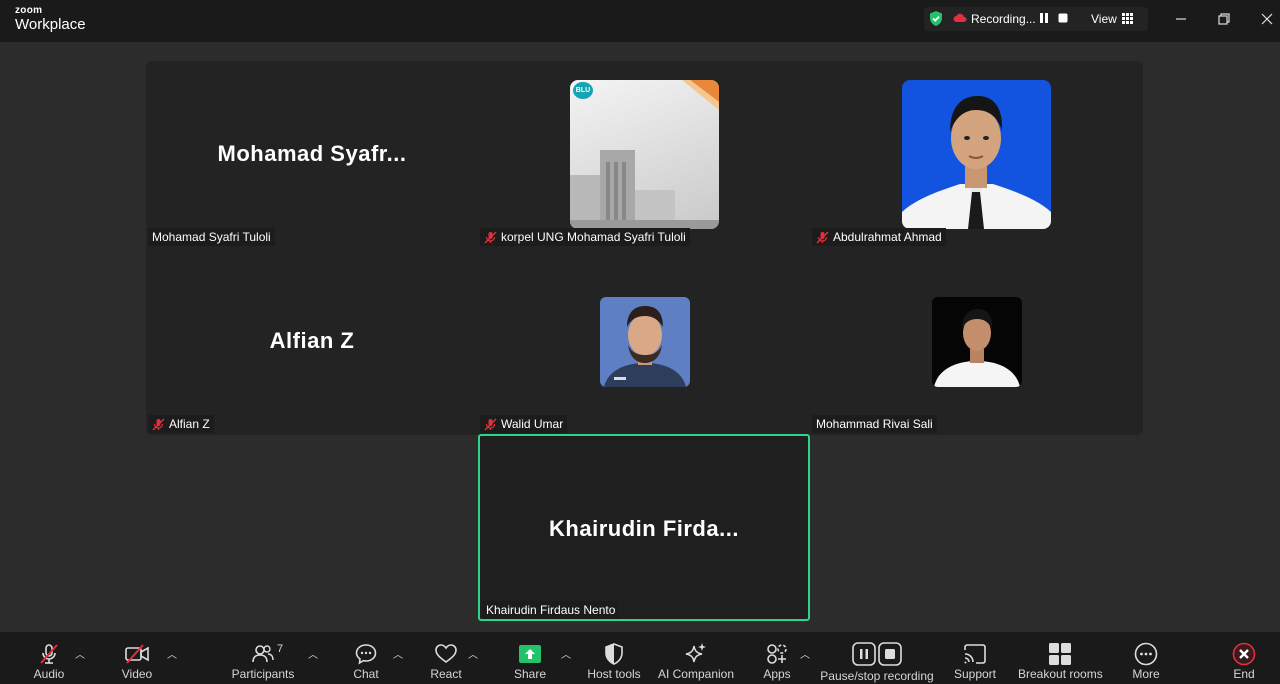 The height and width of the screenshot is (684, 1280). I want to click on participants-icon, so click(263, 654).